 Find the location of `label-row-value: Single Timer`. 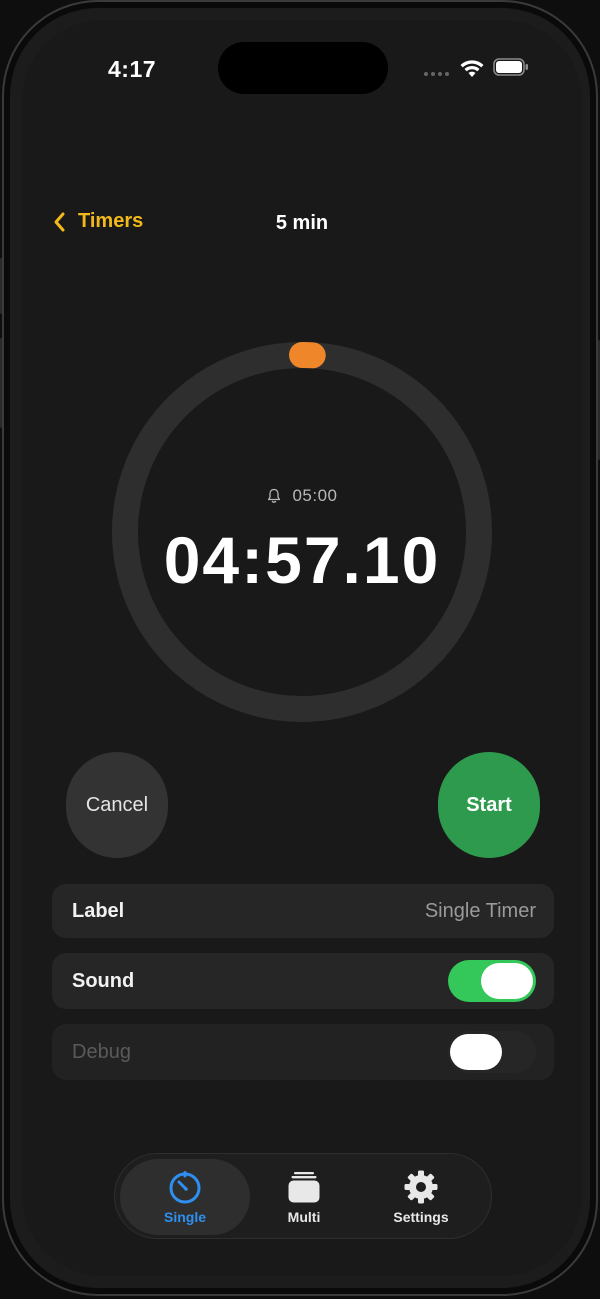

label-row-value: Single Timer is located at coordinates (480, 910).